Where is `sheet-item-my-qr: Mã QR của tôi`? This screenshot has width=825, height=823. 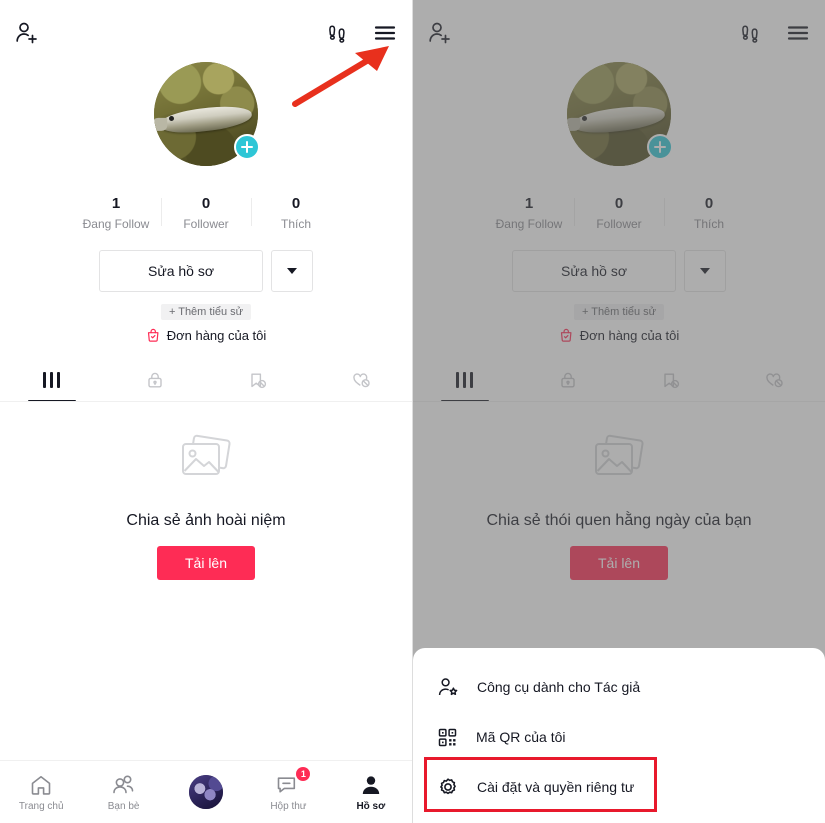
sheet-item-my-qr: Mã QR của tôi is located at coordinates (619, 737).